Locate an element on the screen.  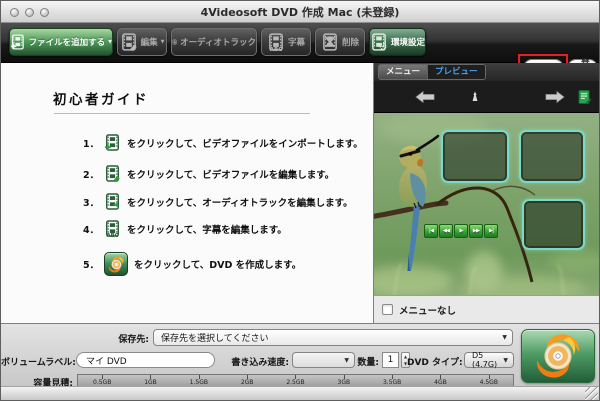
write-speed-label: 書き込み速度: is located at coordinates (260, 363).